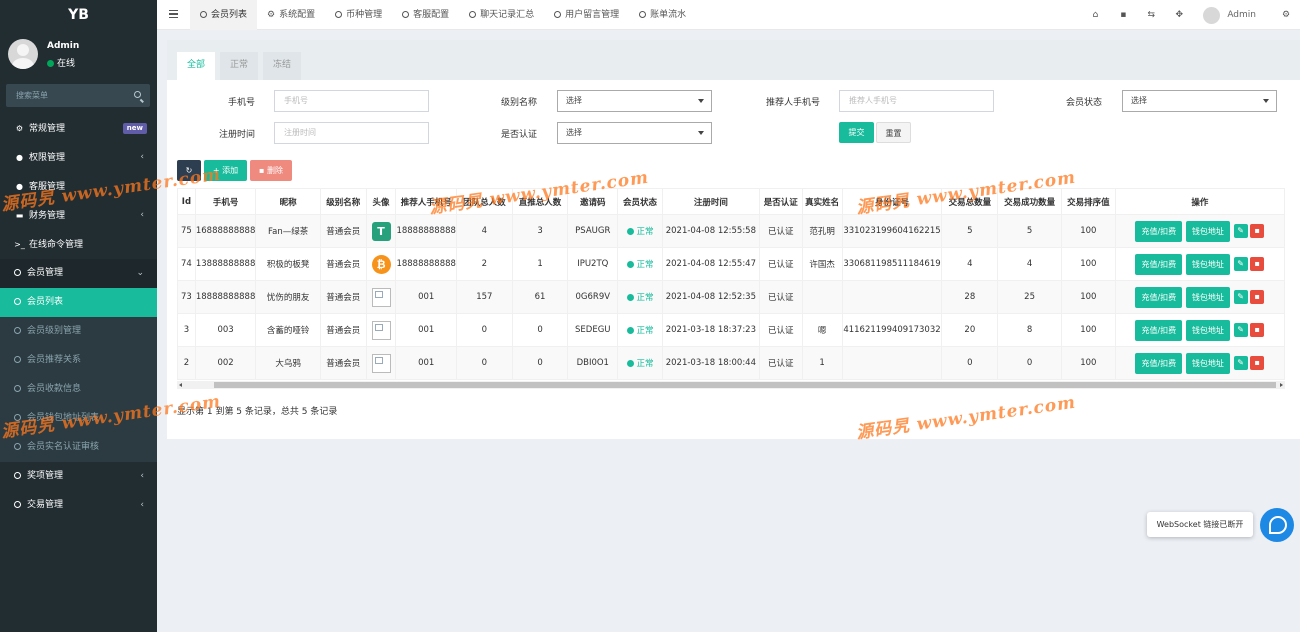  What do you see at coordinates (196, 66) in the screenshot?
I see `tab-all: 全部` at bounding box center [196, 66].